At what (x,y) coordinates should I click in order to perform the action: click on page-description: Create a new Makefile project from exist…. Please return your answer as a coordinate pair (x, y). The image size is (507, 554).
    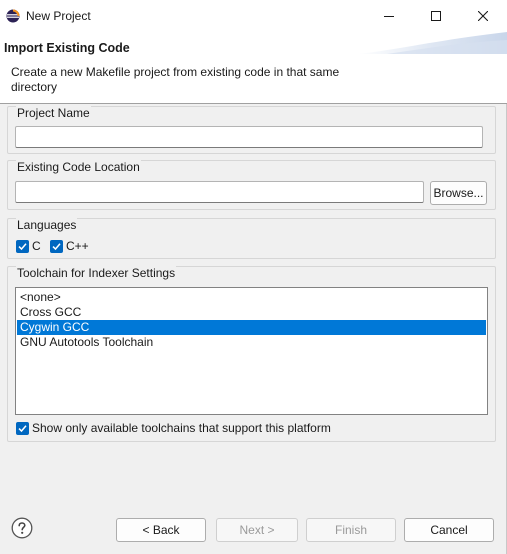
    Looking at the image, I should click on (175, 79).